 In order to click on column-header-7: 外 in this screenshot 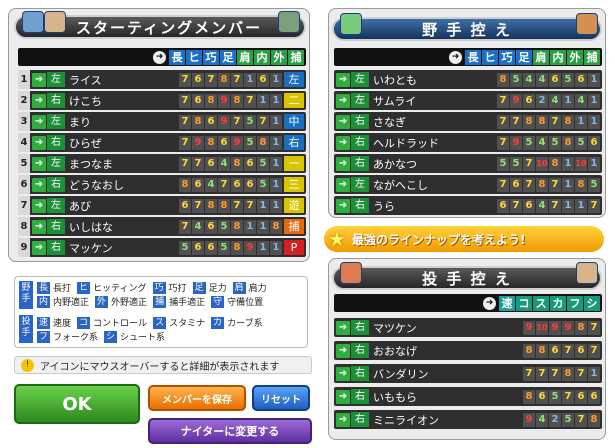, I will do `click(575, 57)`.